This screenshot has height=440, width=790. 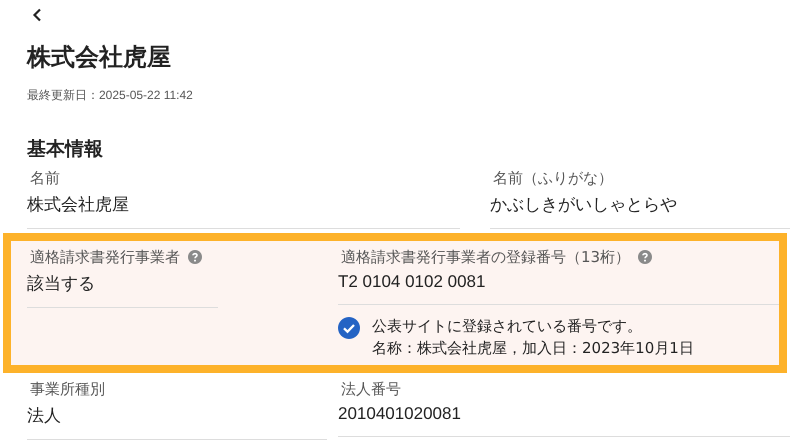 I want to click on field-value: T2 0104 0102 0081, so click(x=412, y=281).